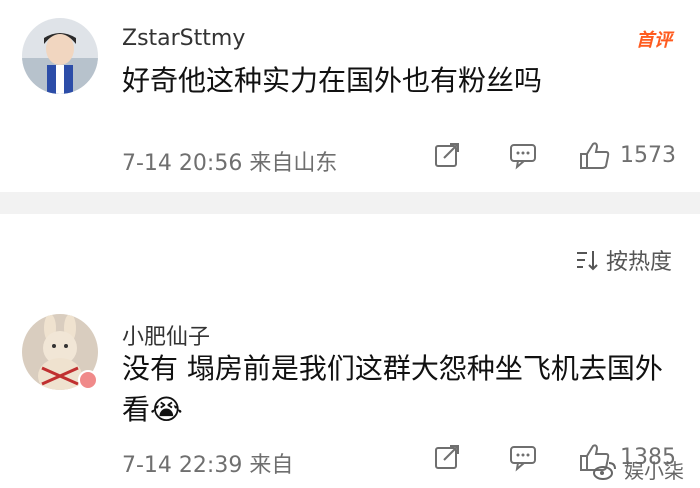 The width and height of the screenshot is (700, 488). I want to click on avatar, so click(60, 56).